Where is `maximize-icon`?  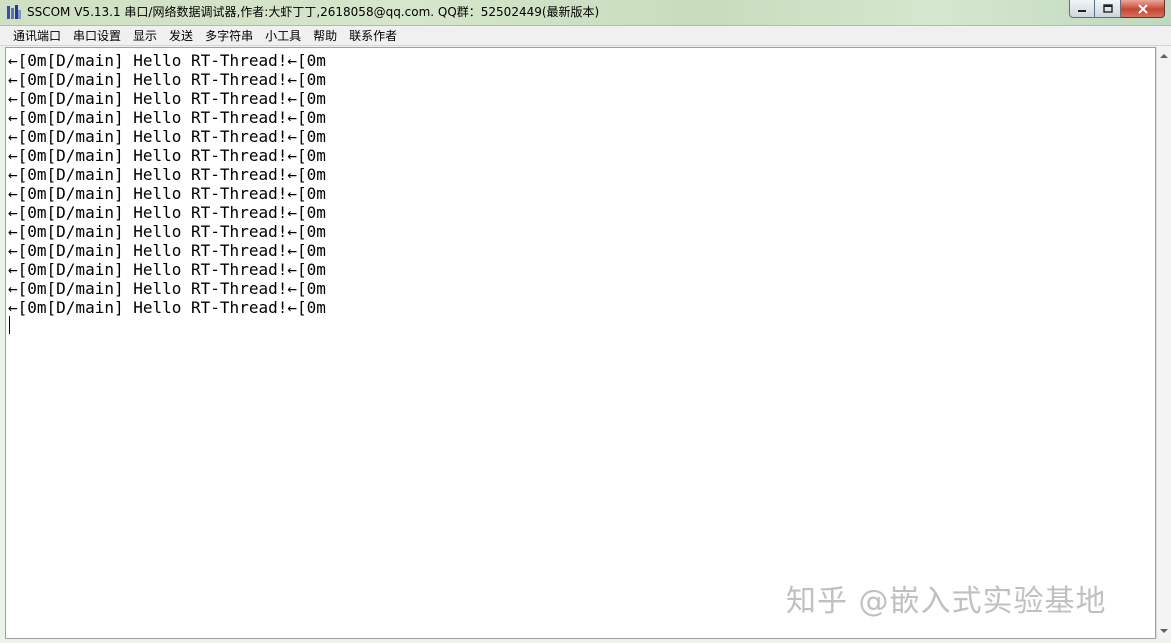 maximize-icon is located at coordinates (1107, 8).